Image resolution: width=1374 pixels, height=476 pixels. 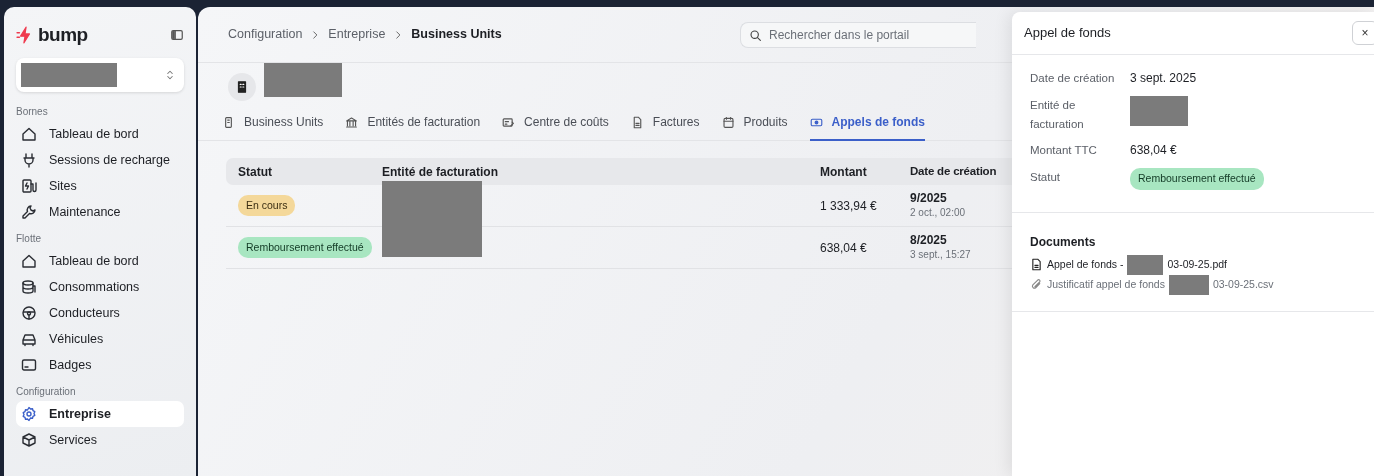 What do you see at coordinates (29, 339) in the screenshot?
I see `car-icon` at bounding box center [29, 339].